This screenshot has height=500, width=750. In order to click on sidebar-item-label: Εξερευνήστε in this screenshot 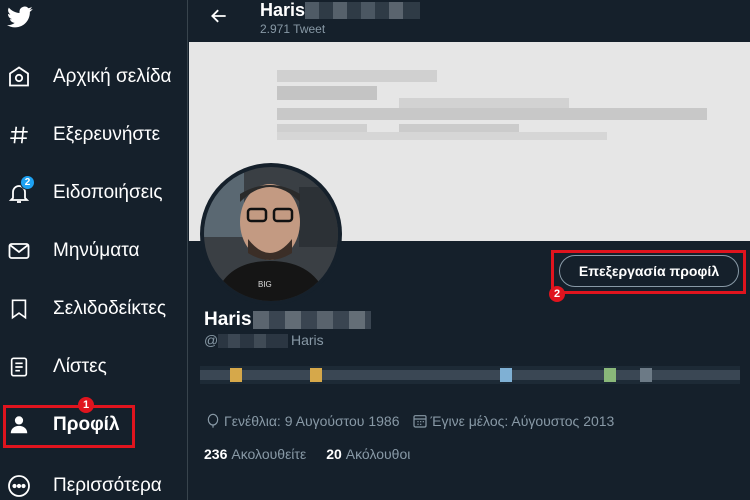, I will do `click(107, 134)`.